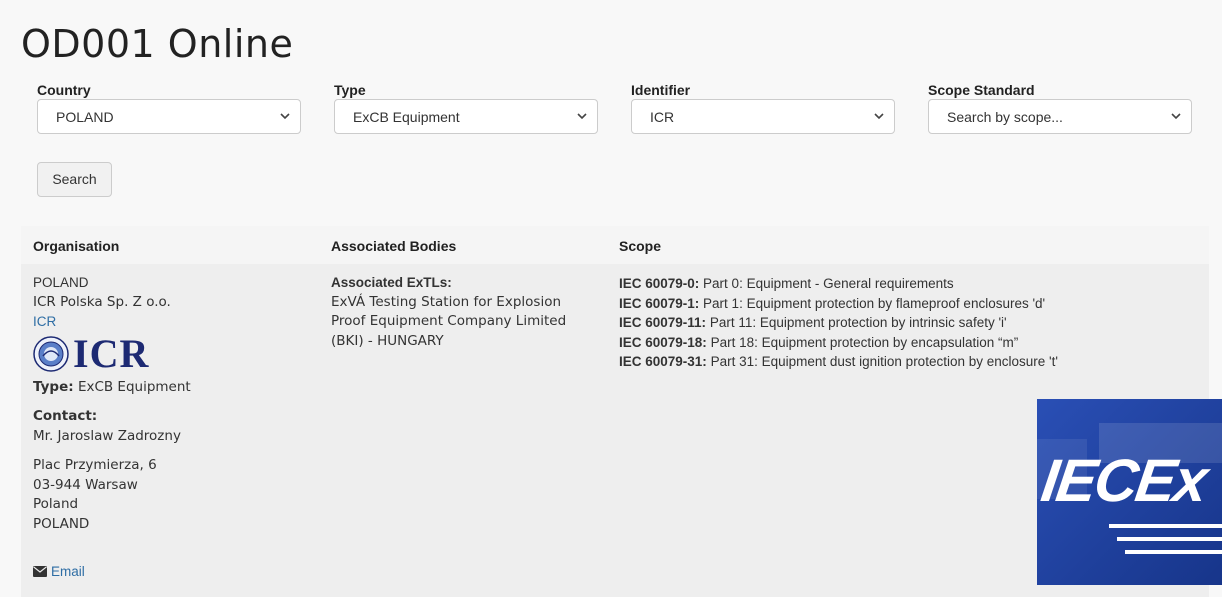 Image resolution: width=1222 pixels, height=597 pixels. I want to click on type-select: ExCB Equipment, so click(466, 116).